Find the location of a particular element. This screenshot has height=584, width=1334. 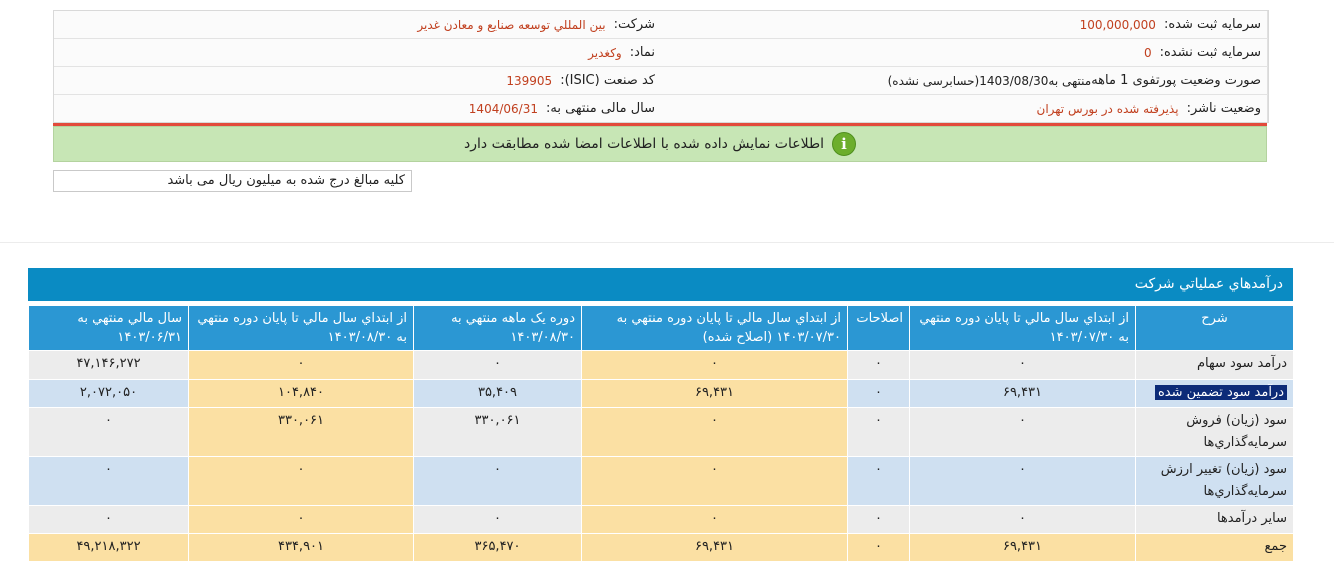

table-cell: ۴۳۴,۹۰۱ is located at coordinates (301, 547).